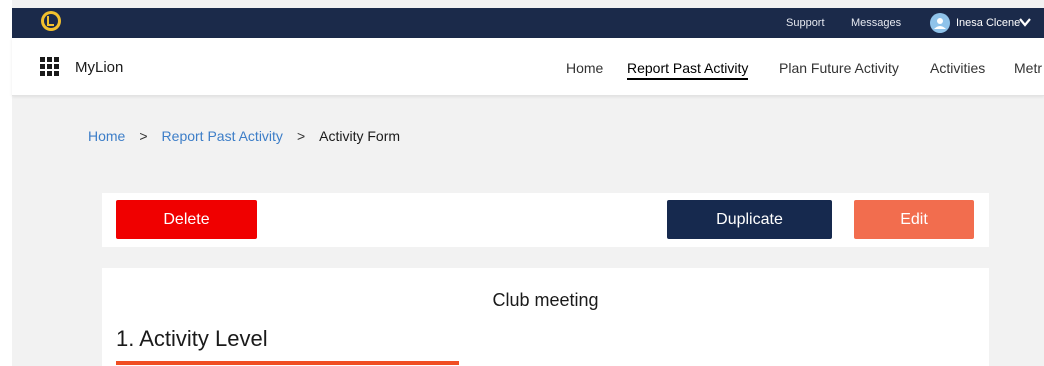 This screenshot has width=1044, height=366. What do you see at coordinates (186, 219) in the screenshot?
I see `delete-button: Delete` at bounding box center [186, 219].